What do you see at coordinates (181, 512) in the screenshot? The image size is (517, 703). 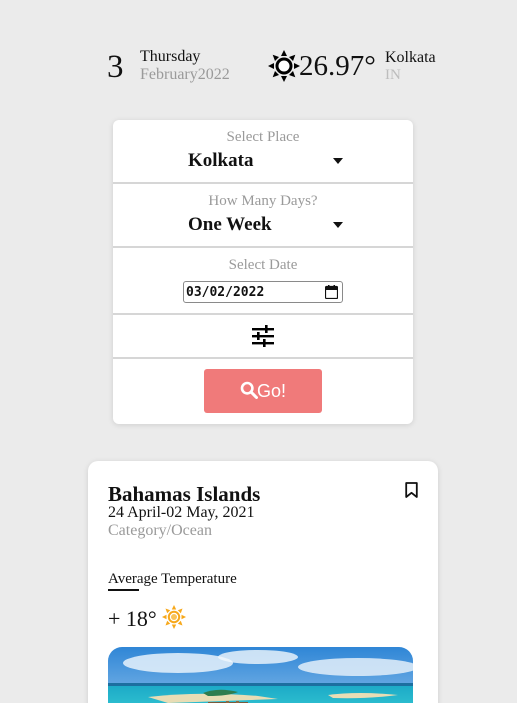 I see `destination-dates: 24 April-02 May, 2021` at bounding box center [181, 512].